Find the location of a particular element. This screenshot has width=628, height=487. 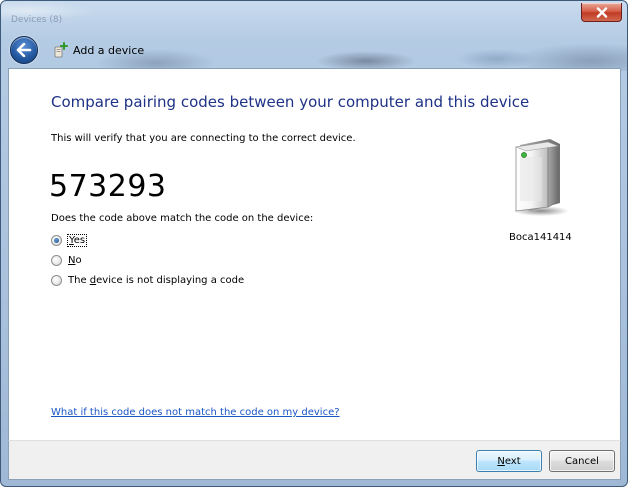

radio-yes-label: Yes is located at coordinates (77, 240).